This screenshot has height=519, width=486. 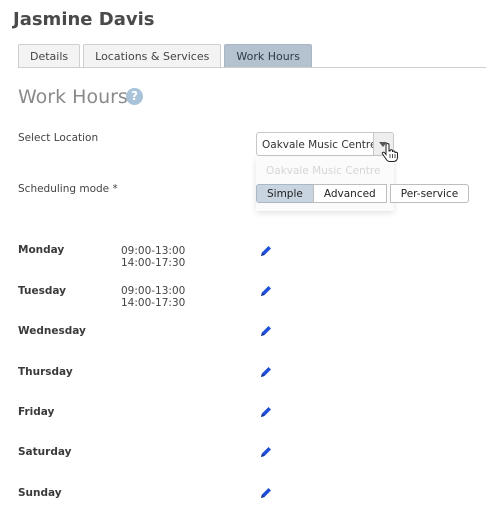 What do you see at coordinates (152, 55) in the screenshot?
I see `tab-locations-services: Locations & Services` at bounding box center [152, 55].